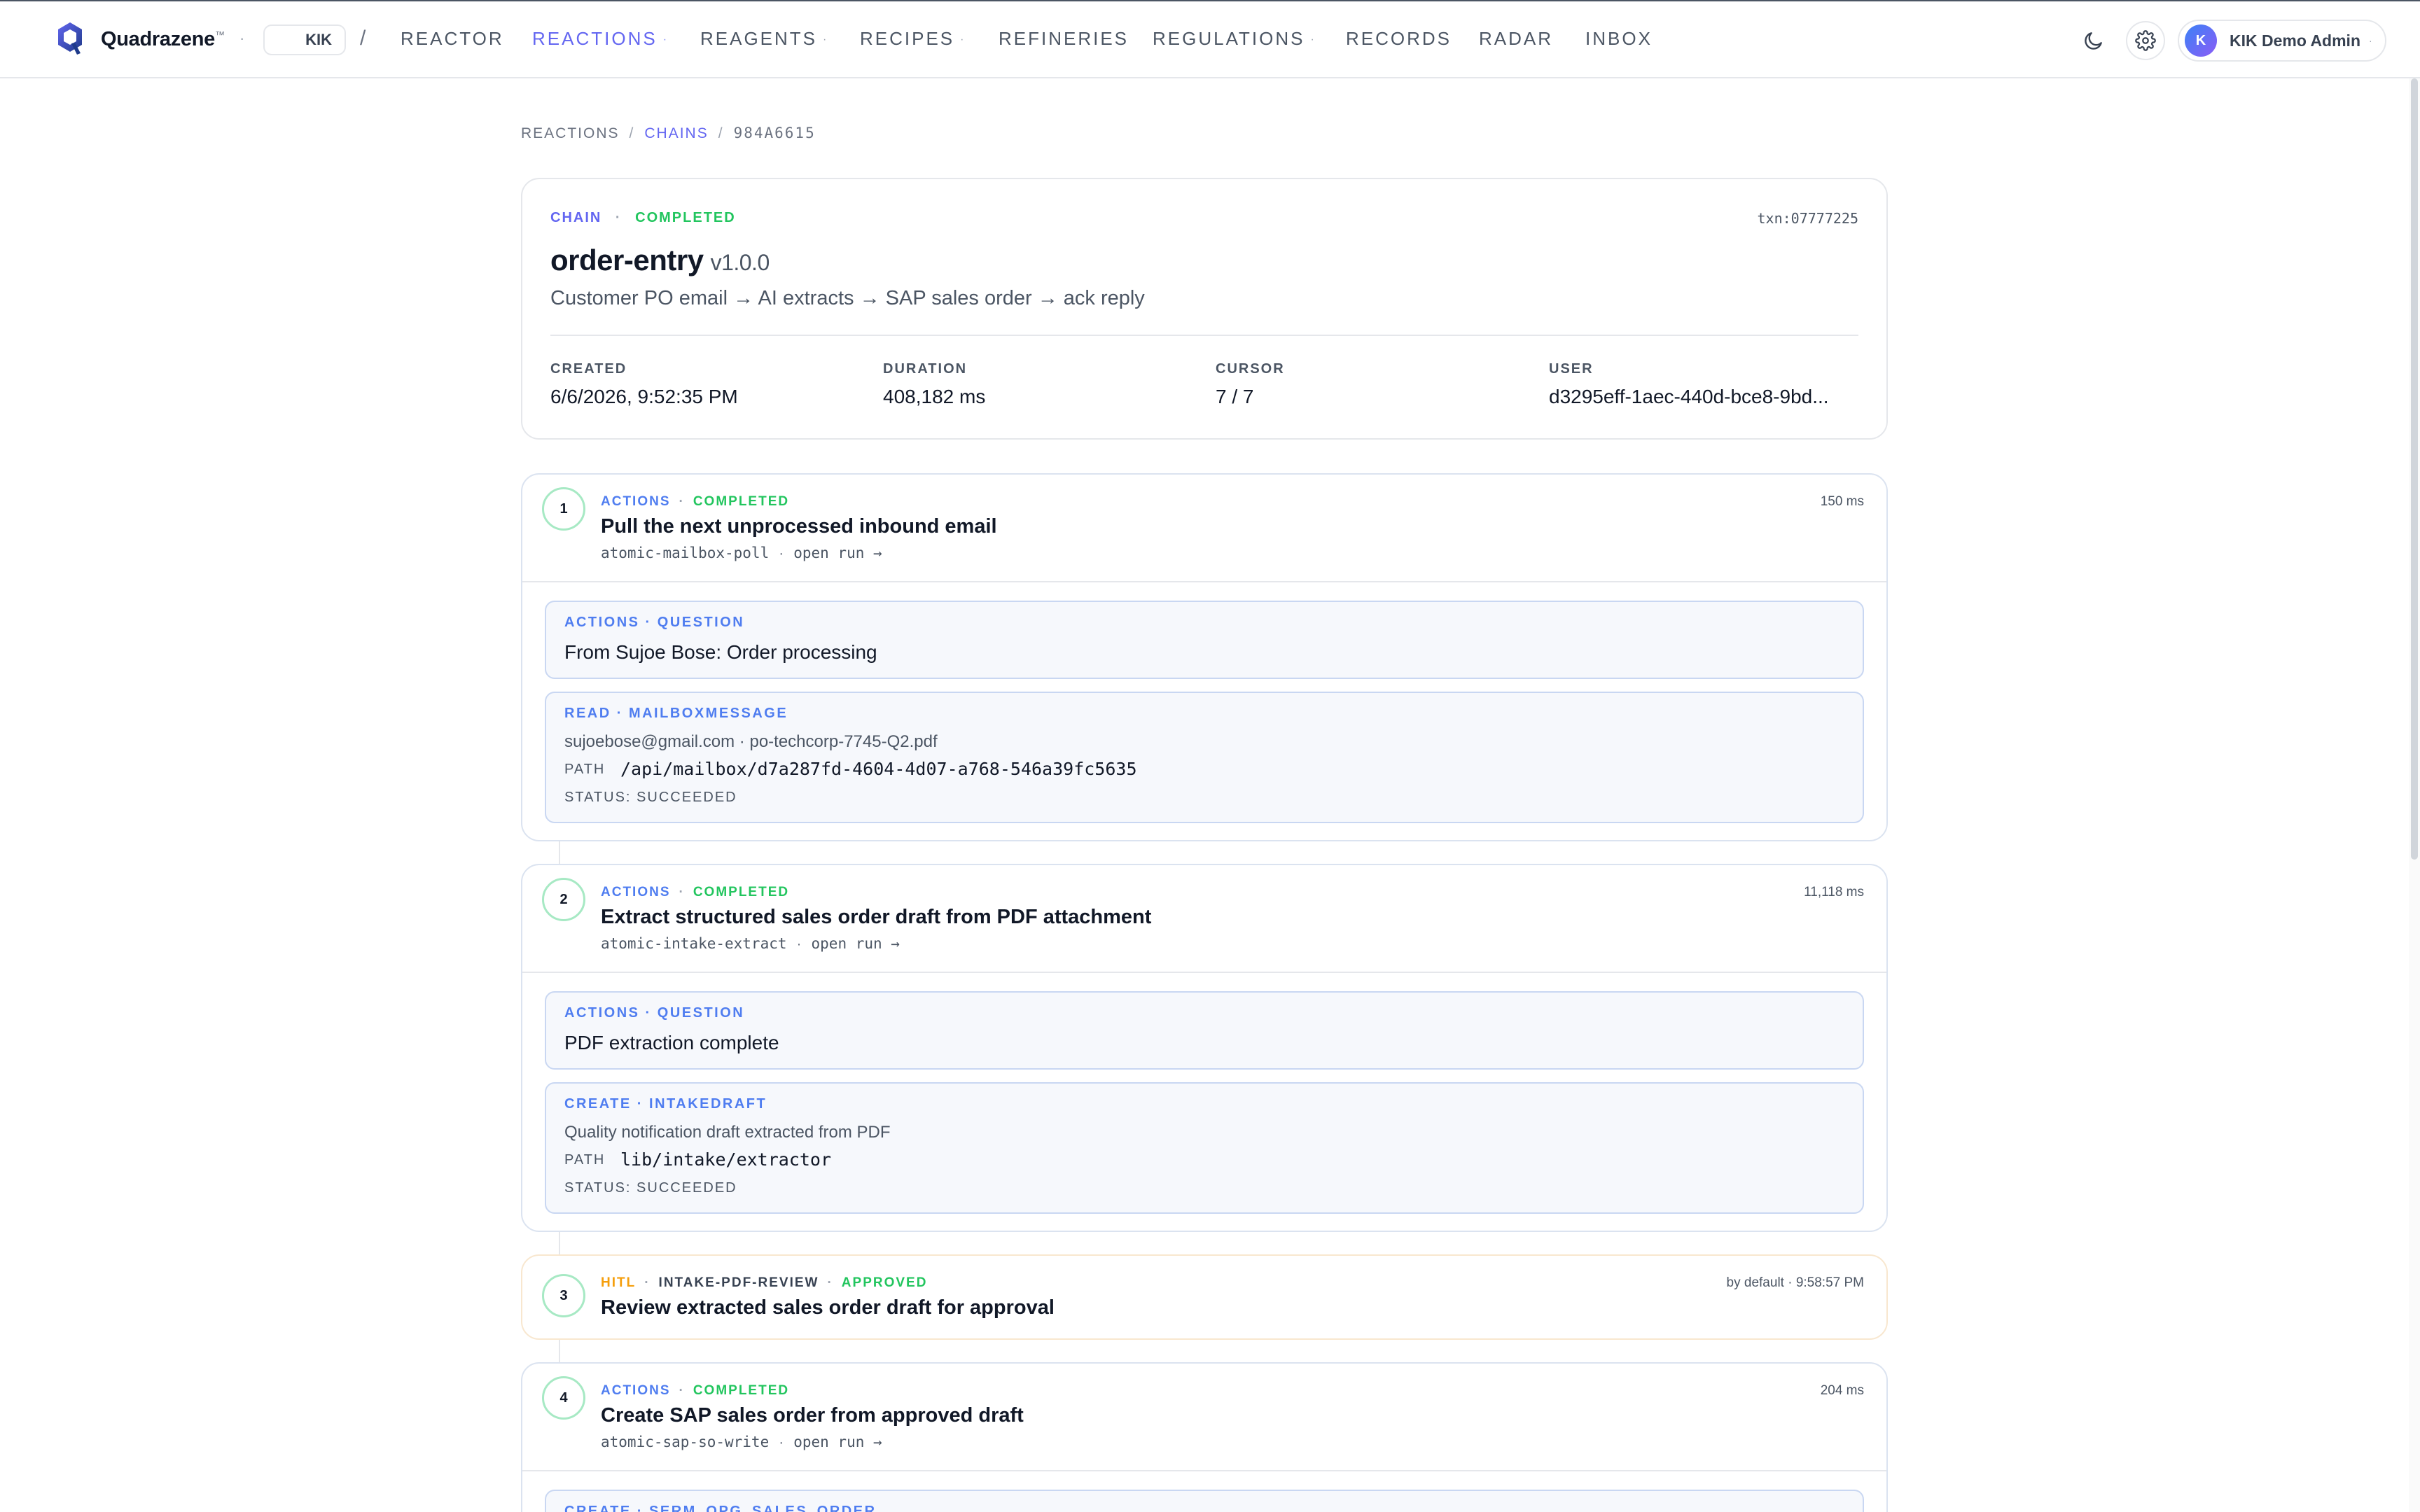 The image size is (2420, 1512). I want to click on meta-key: USER, so click(1571, 369).